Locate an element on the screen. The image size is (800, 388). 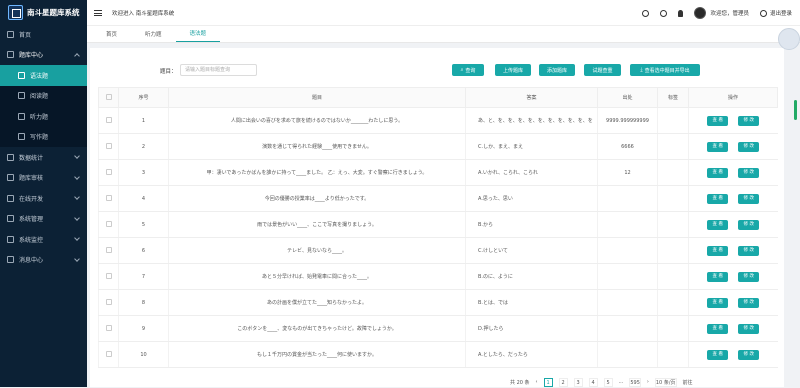
chart-icon is located at coordinates (10, 157).